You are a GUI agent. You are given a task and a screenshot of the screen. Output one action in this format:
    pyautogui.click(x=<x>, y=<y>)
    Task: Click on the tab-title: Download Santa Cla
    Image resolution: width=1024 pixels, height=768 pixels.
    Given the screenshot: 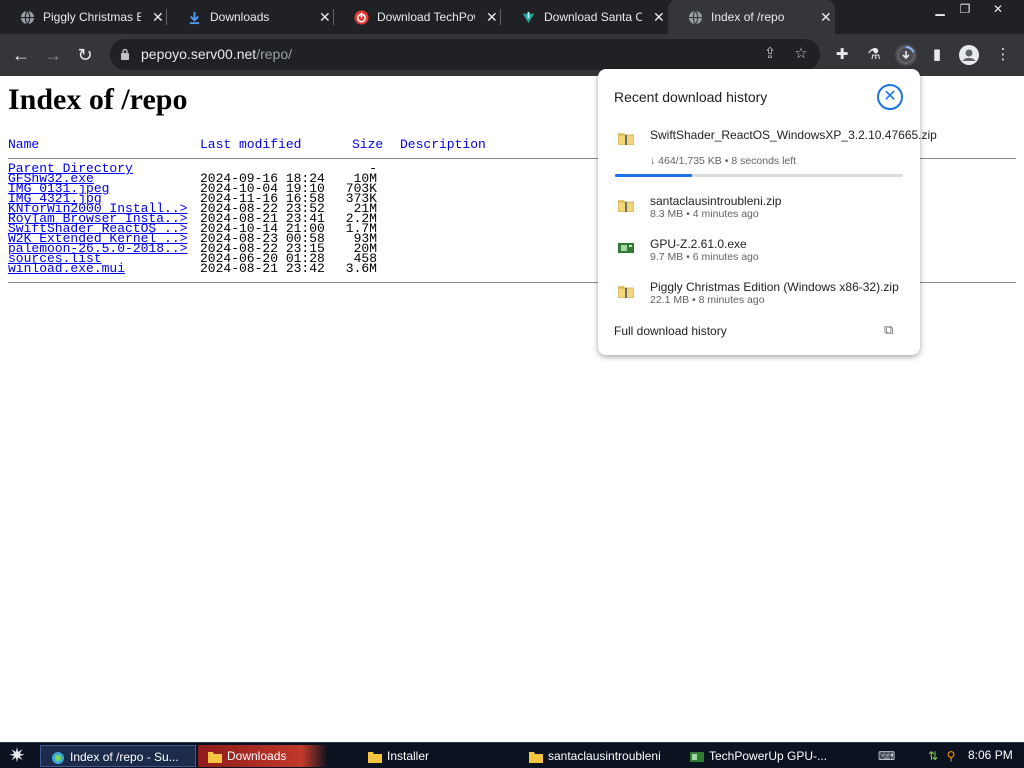 What is the action you would take?
    pyautogui.click(x=593, y=17)
    